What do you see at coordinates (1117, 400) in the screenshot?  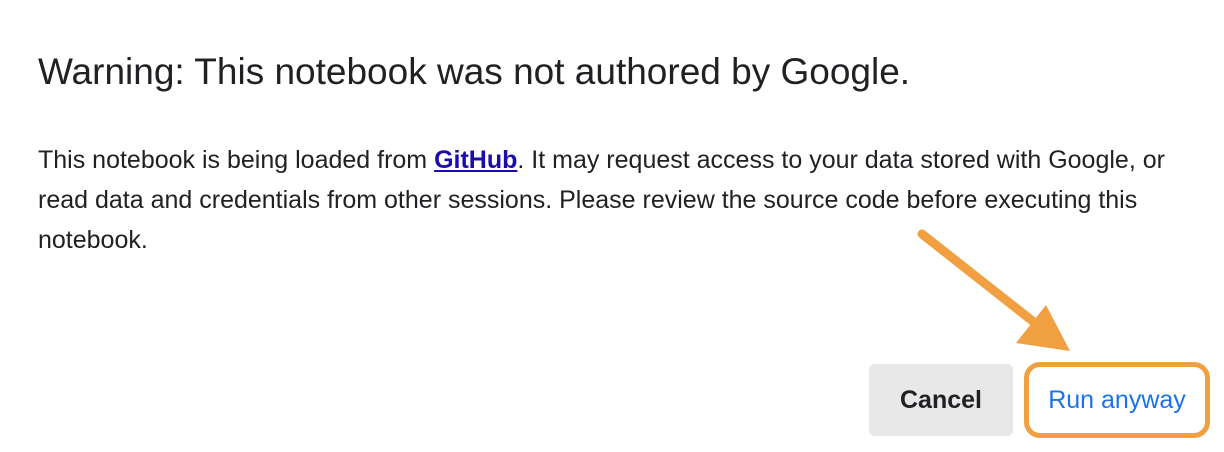 I see `run-anyway-button: Run anyway` at bounding box center [1117, 400].